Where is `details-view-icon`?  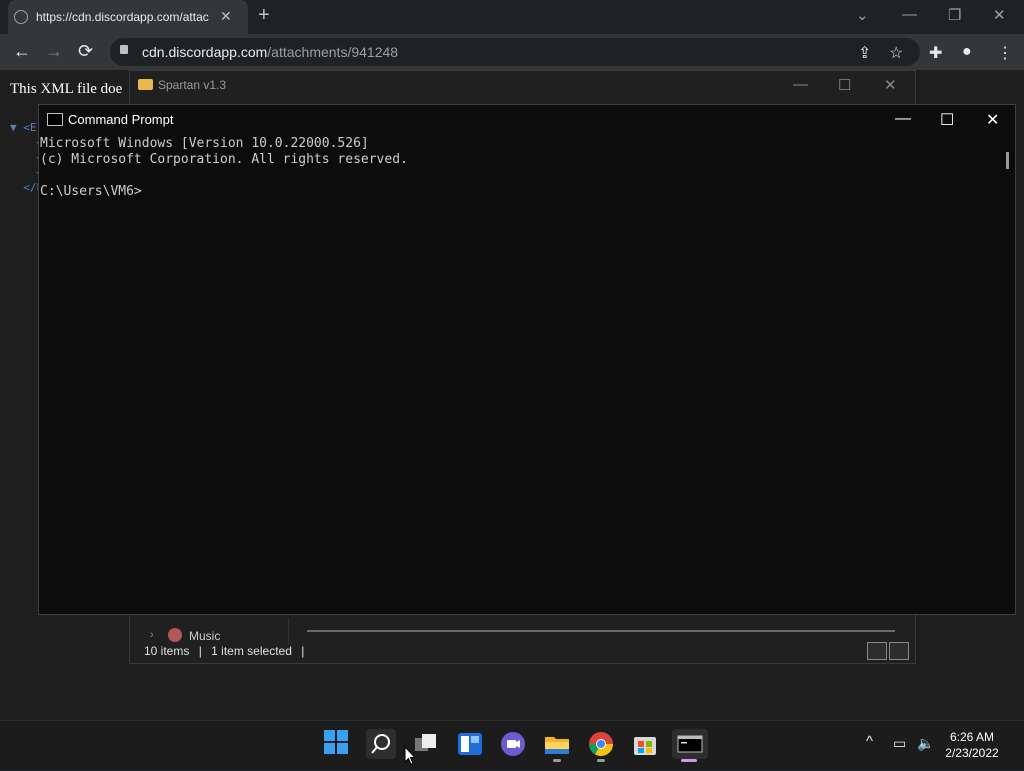 details-view-icon is located at coordinates (877, 651).